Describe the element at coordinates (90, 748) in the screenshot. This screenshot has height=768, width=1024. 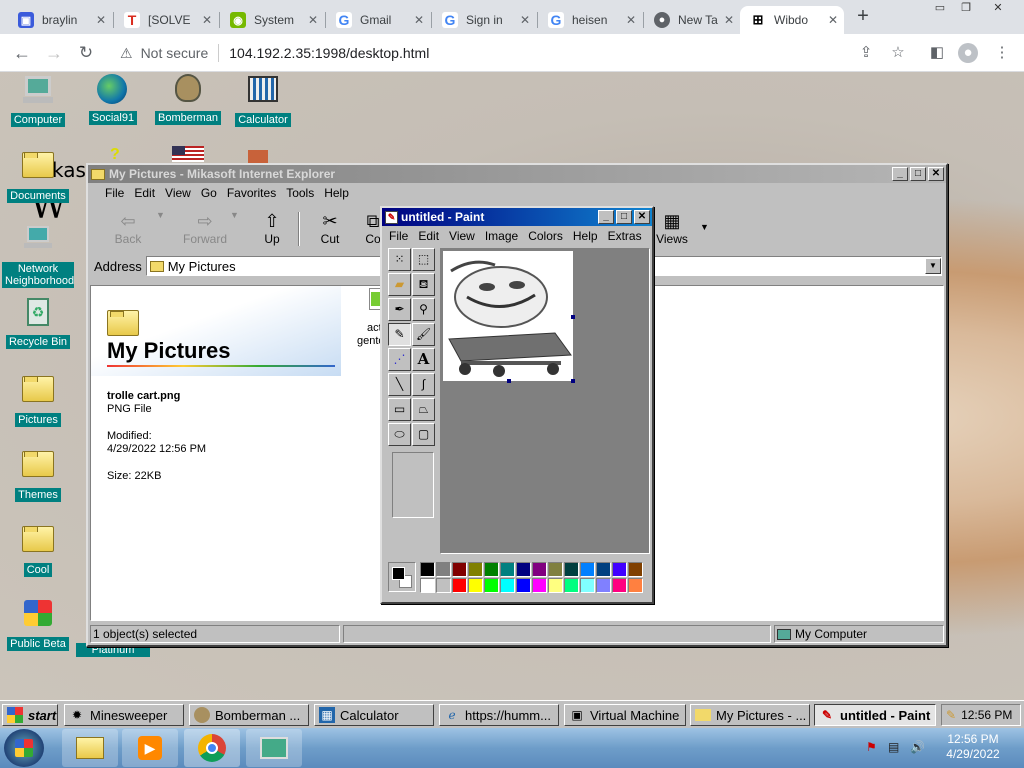
I see `pinned-explorer` at that location.